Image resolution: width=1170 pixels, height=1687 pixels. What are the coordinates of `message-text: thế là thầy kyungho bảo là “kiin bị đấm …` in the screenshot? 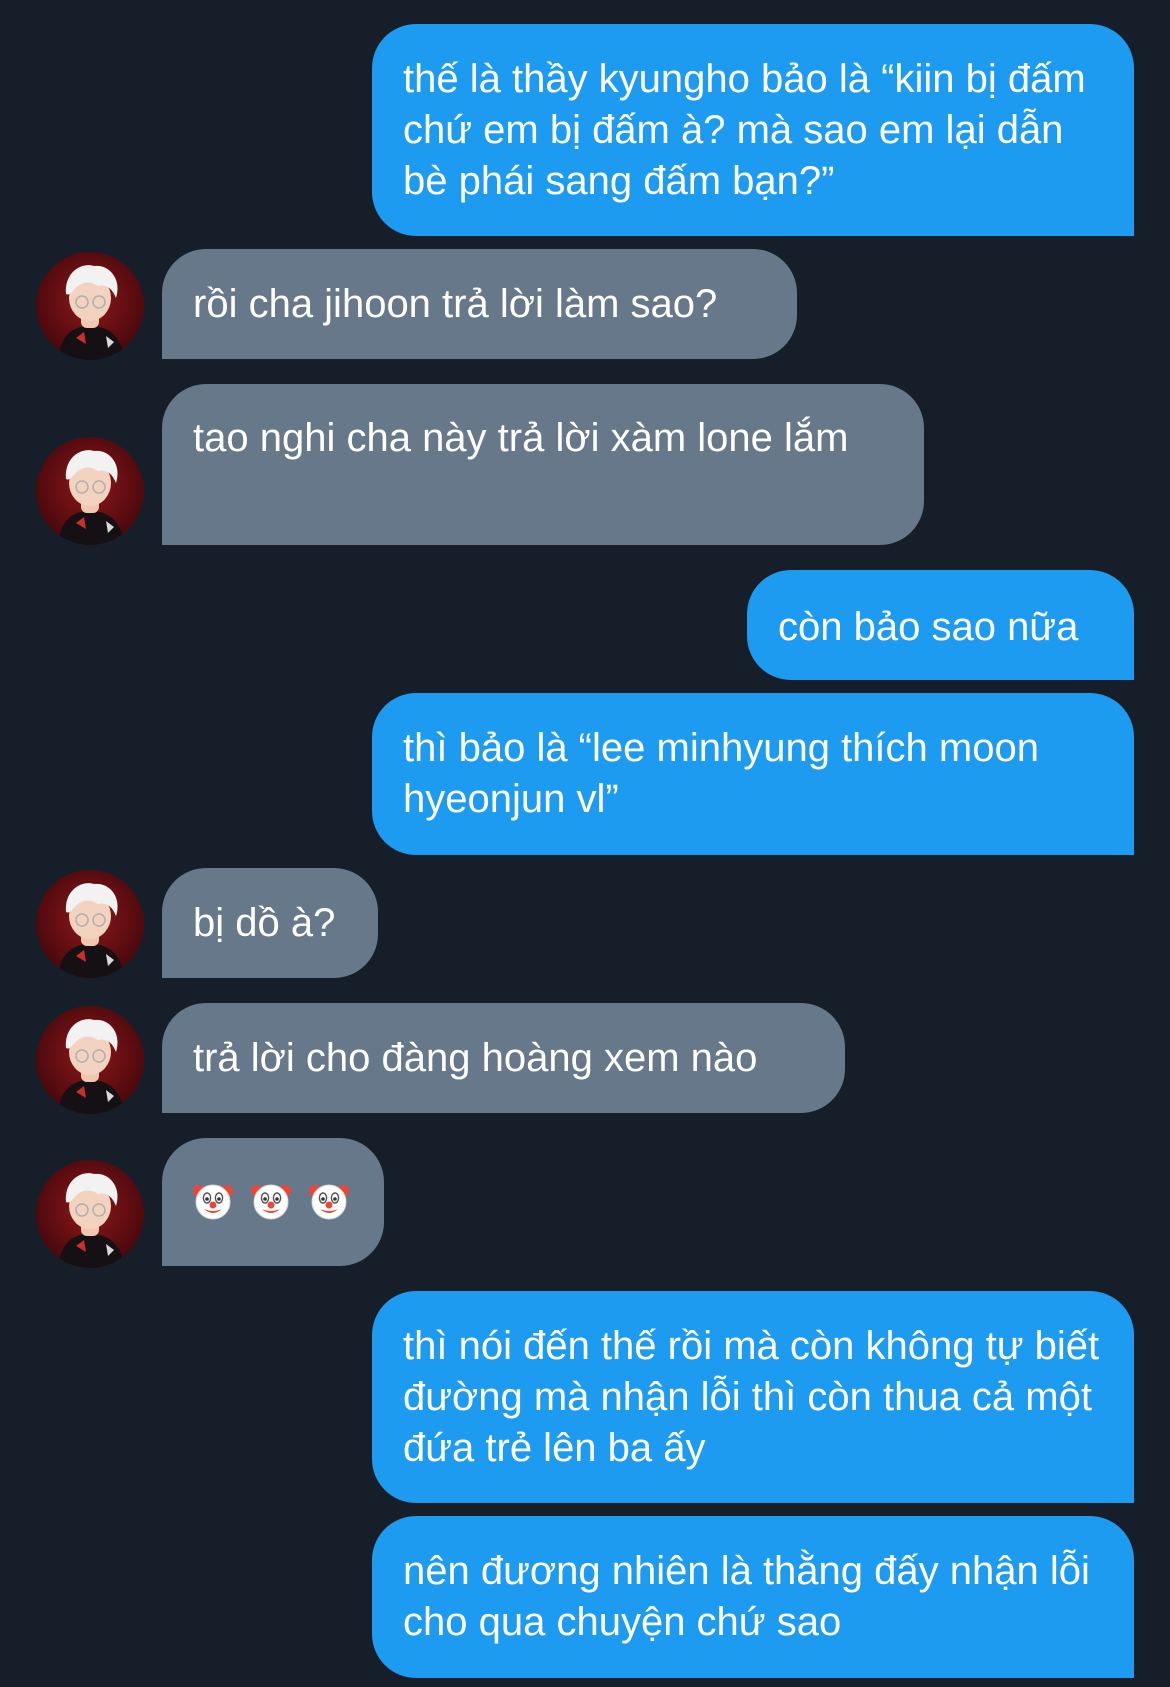 It's located at (744, 130).